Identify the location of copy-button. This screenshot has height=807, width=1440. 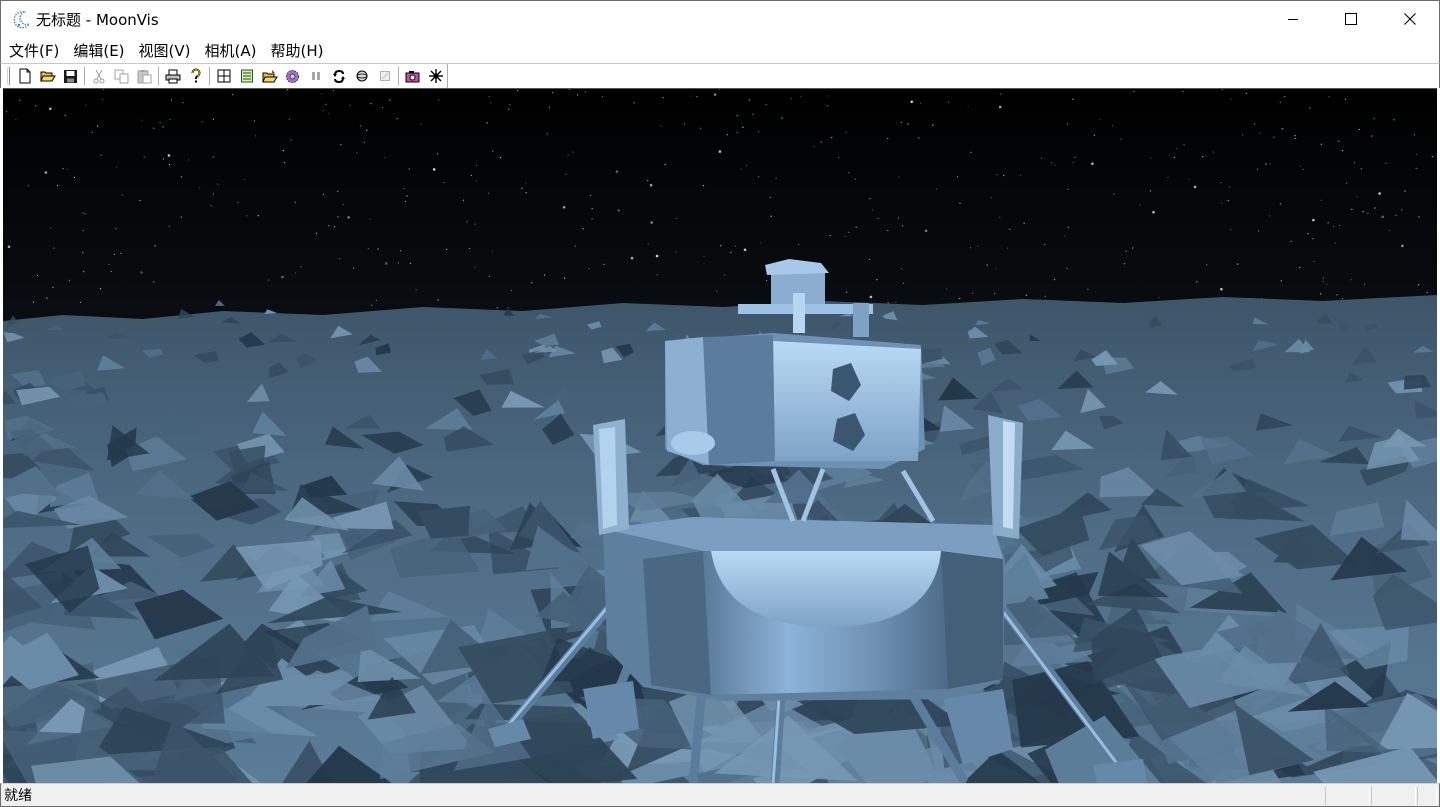
(121, 76).